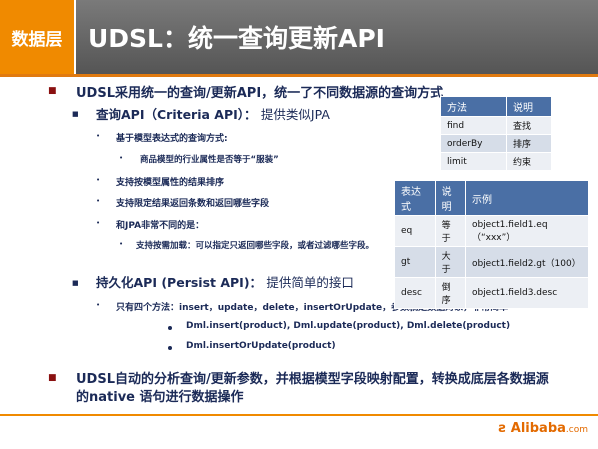 The width and height of the screenshot is (598, 449). What do you see at coordinates (415, 231) in the screenshot?
I see `table-cell: eq` at bounding box center [415, 231].